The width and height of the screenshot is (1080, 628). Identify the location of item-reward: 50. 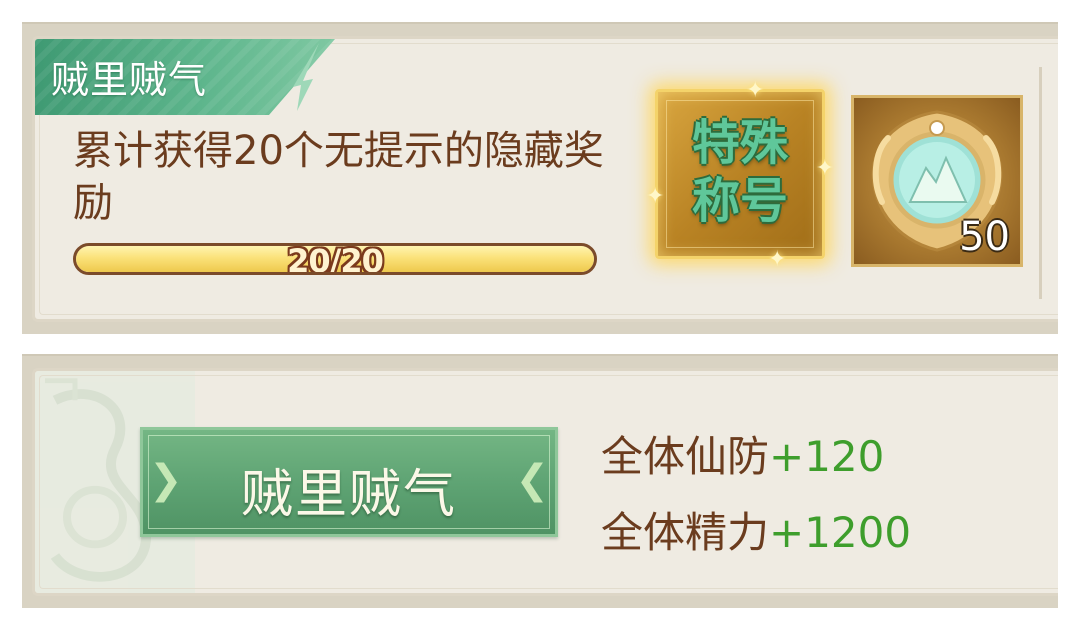
(937, 181).